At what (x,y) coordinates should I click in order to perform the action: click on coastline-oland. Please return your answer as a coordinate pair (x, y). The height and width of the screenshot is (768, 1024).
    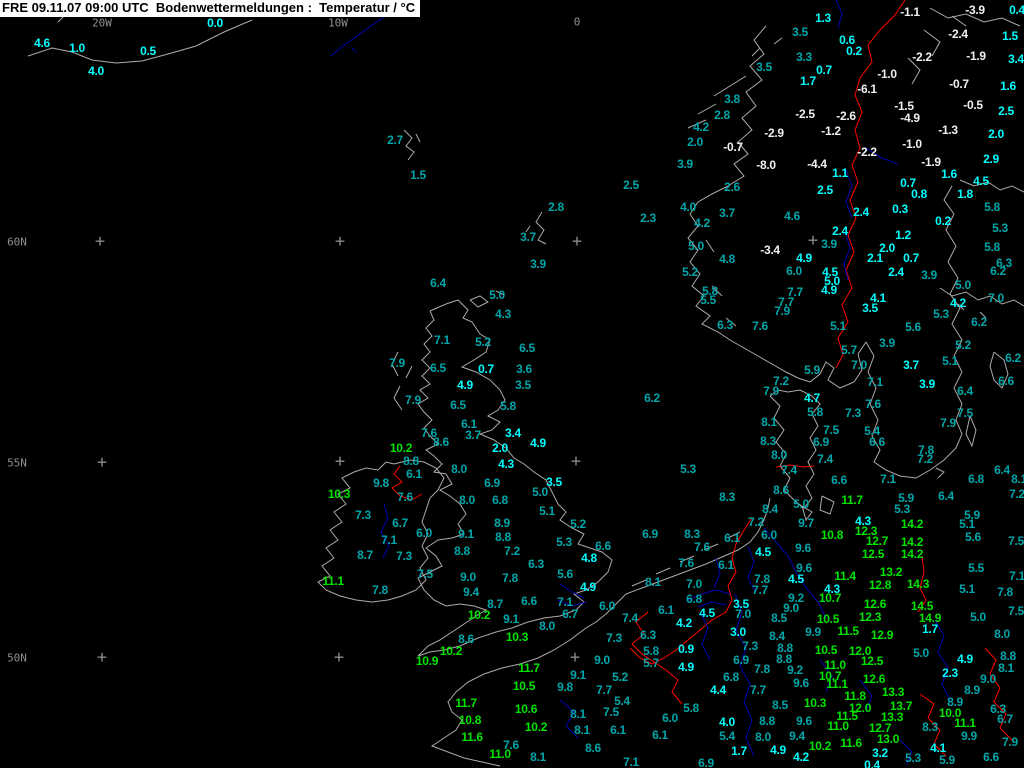
    Looking at the image, I should click on (971, 431).